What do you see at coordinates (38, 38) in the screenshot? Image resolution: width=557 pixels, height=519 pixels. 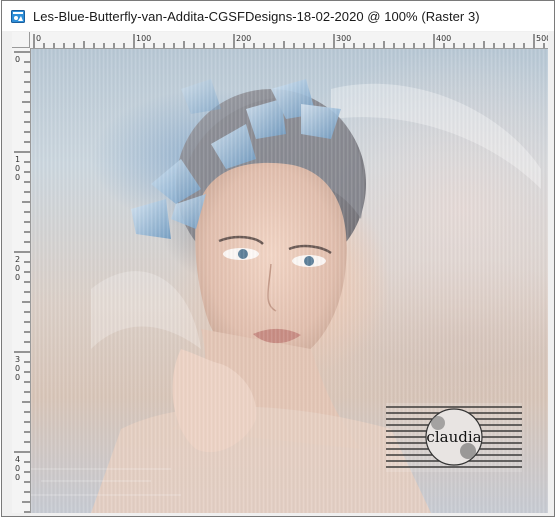 I see `hruler-label: 0` at bounding box center [38, 38].